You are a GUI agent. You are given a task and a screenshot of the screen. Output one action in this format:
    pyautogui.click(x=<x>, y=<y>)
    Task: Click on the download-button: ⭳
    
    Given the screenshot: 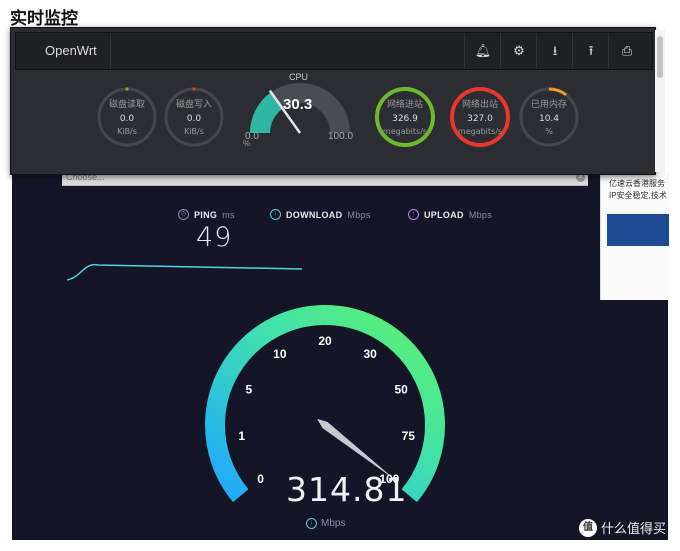 What is the action you would take?
    pyautogui.click(x=554, y=51)
    